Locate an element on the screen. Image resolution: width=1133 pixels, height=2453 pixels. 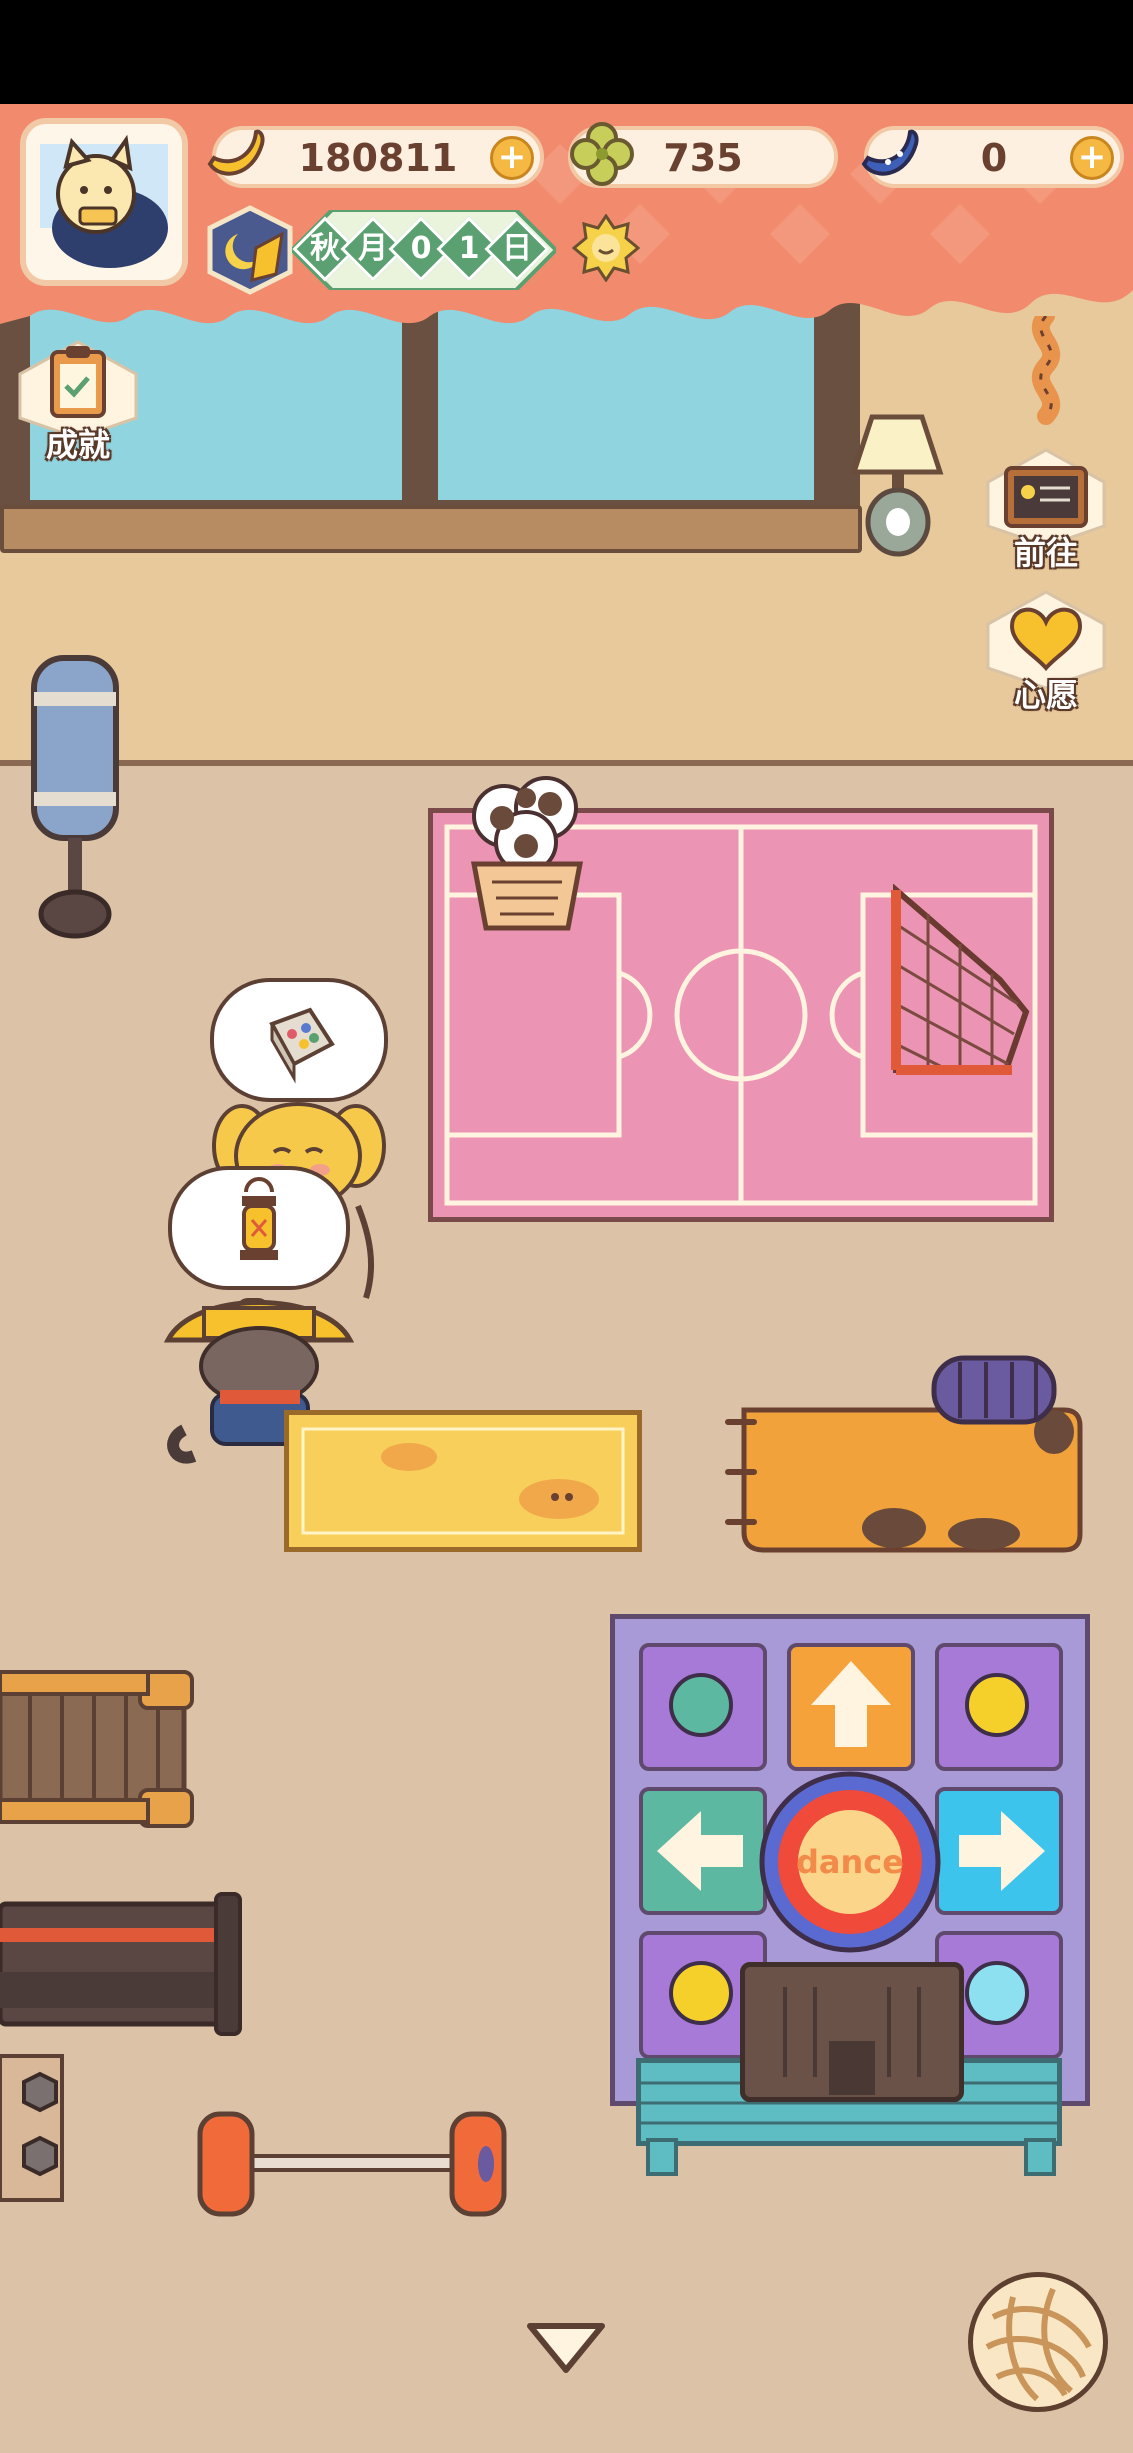
thought-bubble-lantern is located at coordinates (259, 1228).